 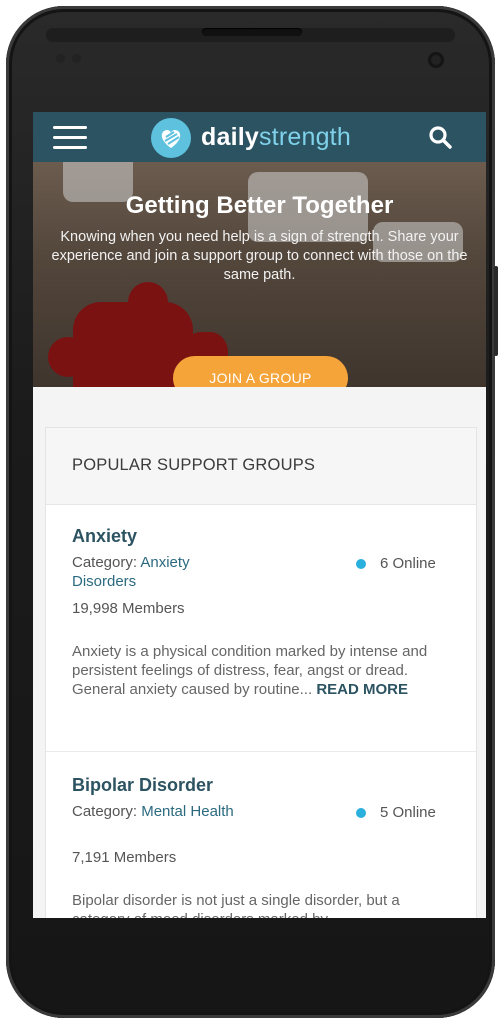 I want to click on read-more-link: READ MORE, so click(x=362, y=689).